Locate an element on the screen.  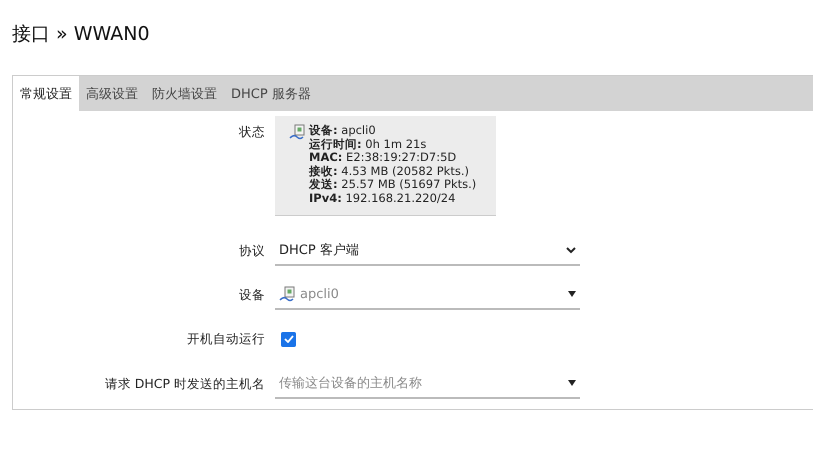
protocol-select: DHCP 客户端 is located at coordinates (427, 251).